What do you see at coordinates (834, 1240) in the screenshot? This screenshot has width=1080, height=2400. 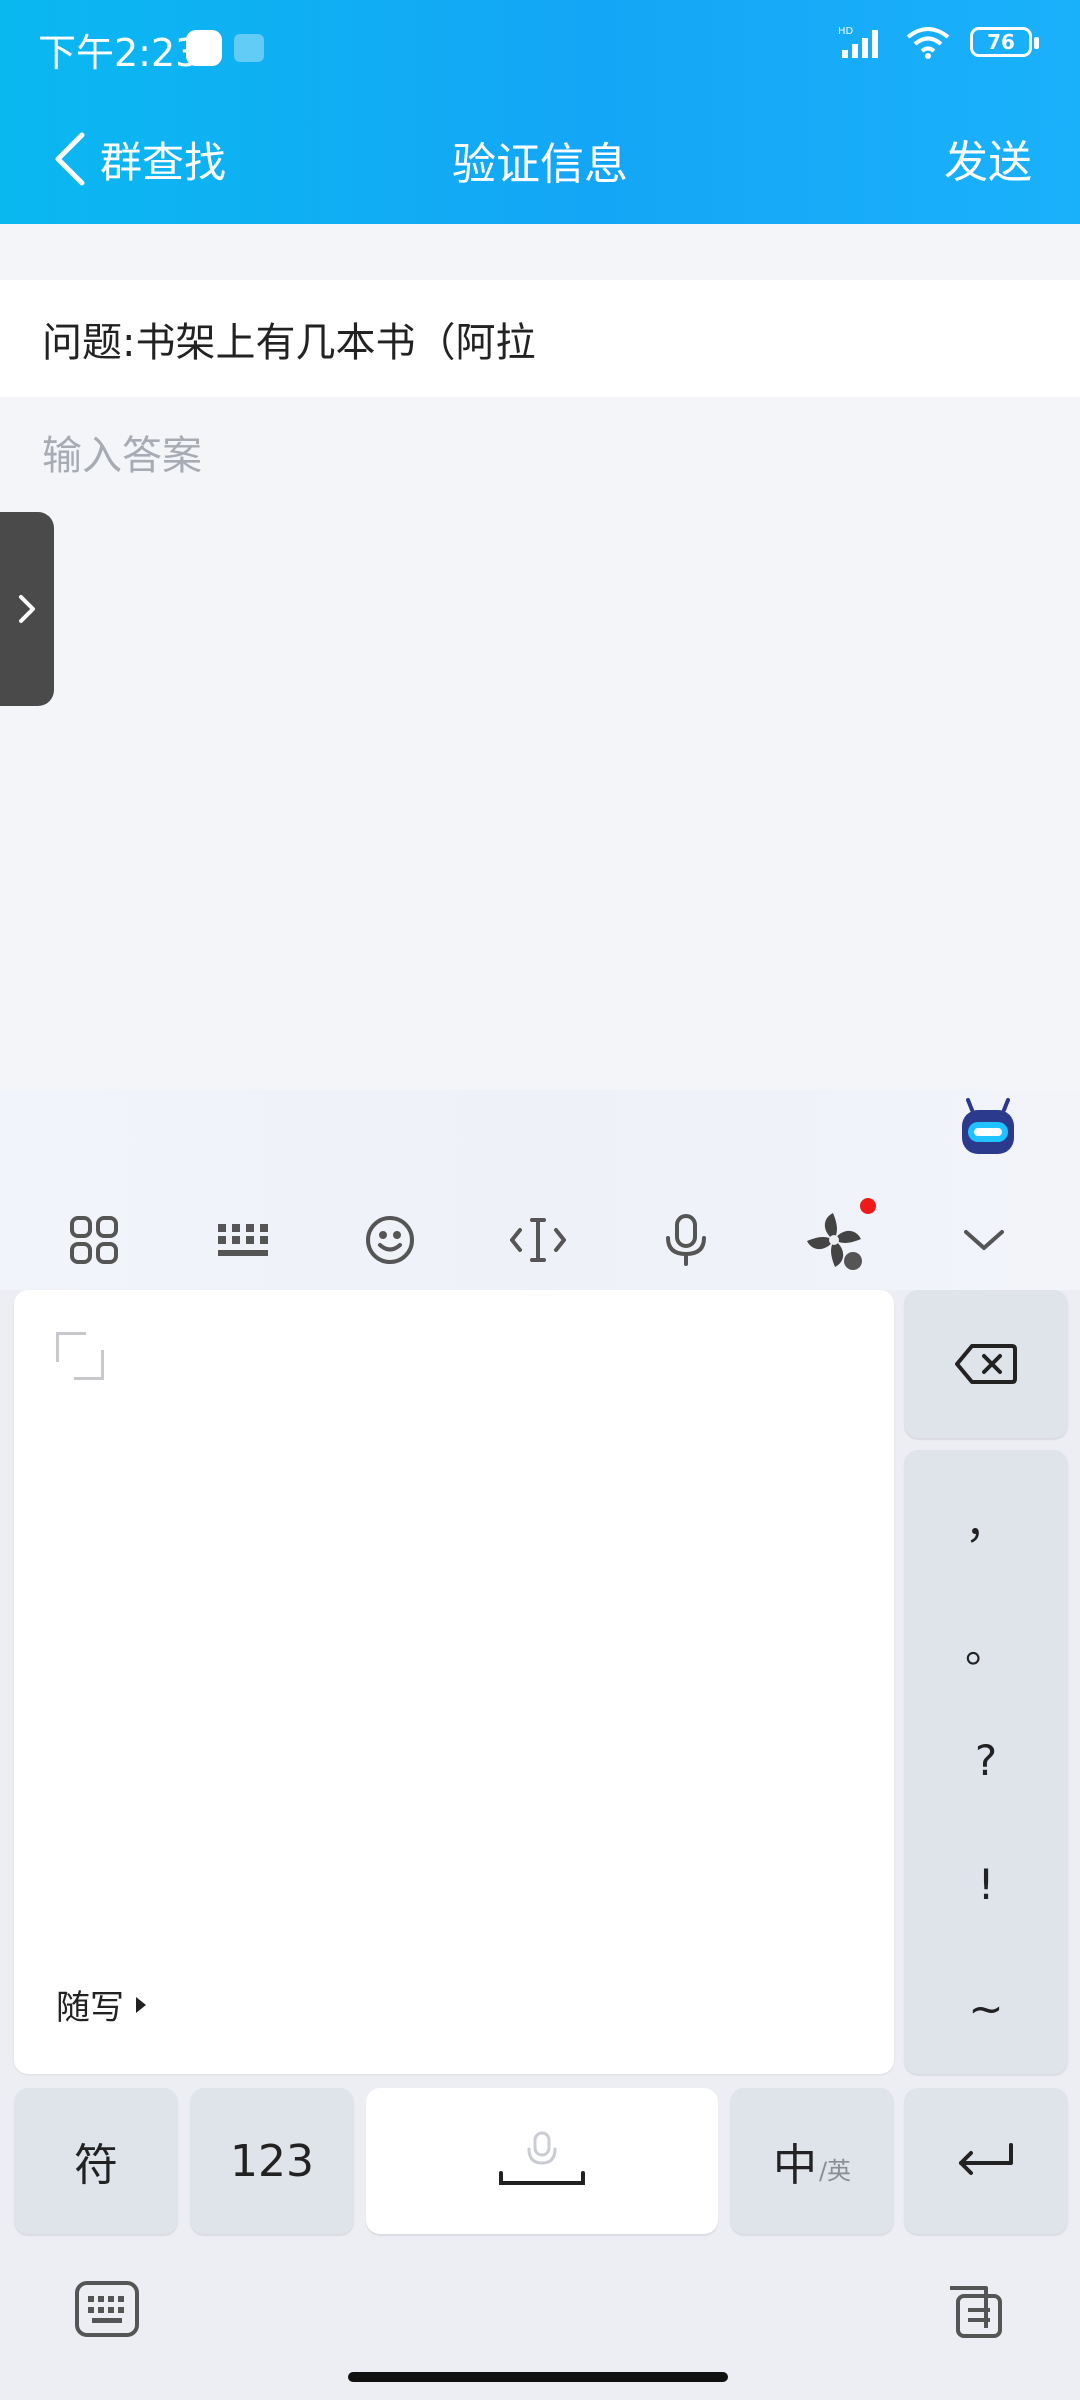 I see `fan-ad-icon` at bounding box center [834, 1240].